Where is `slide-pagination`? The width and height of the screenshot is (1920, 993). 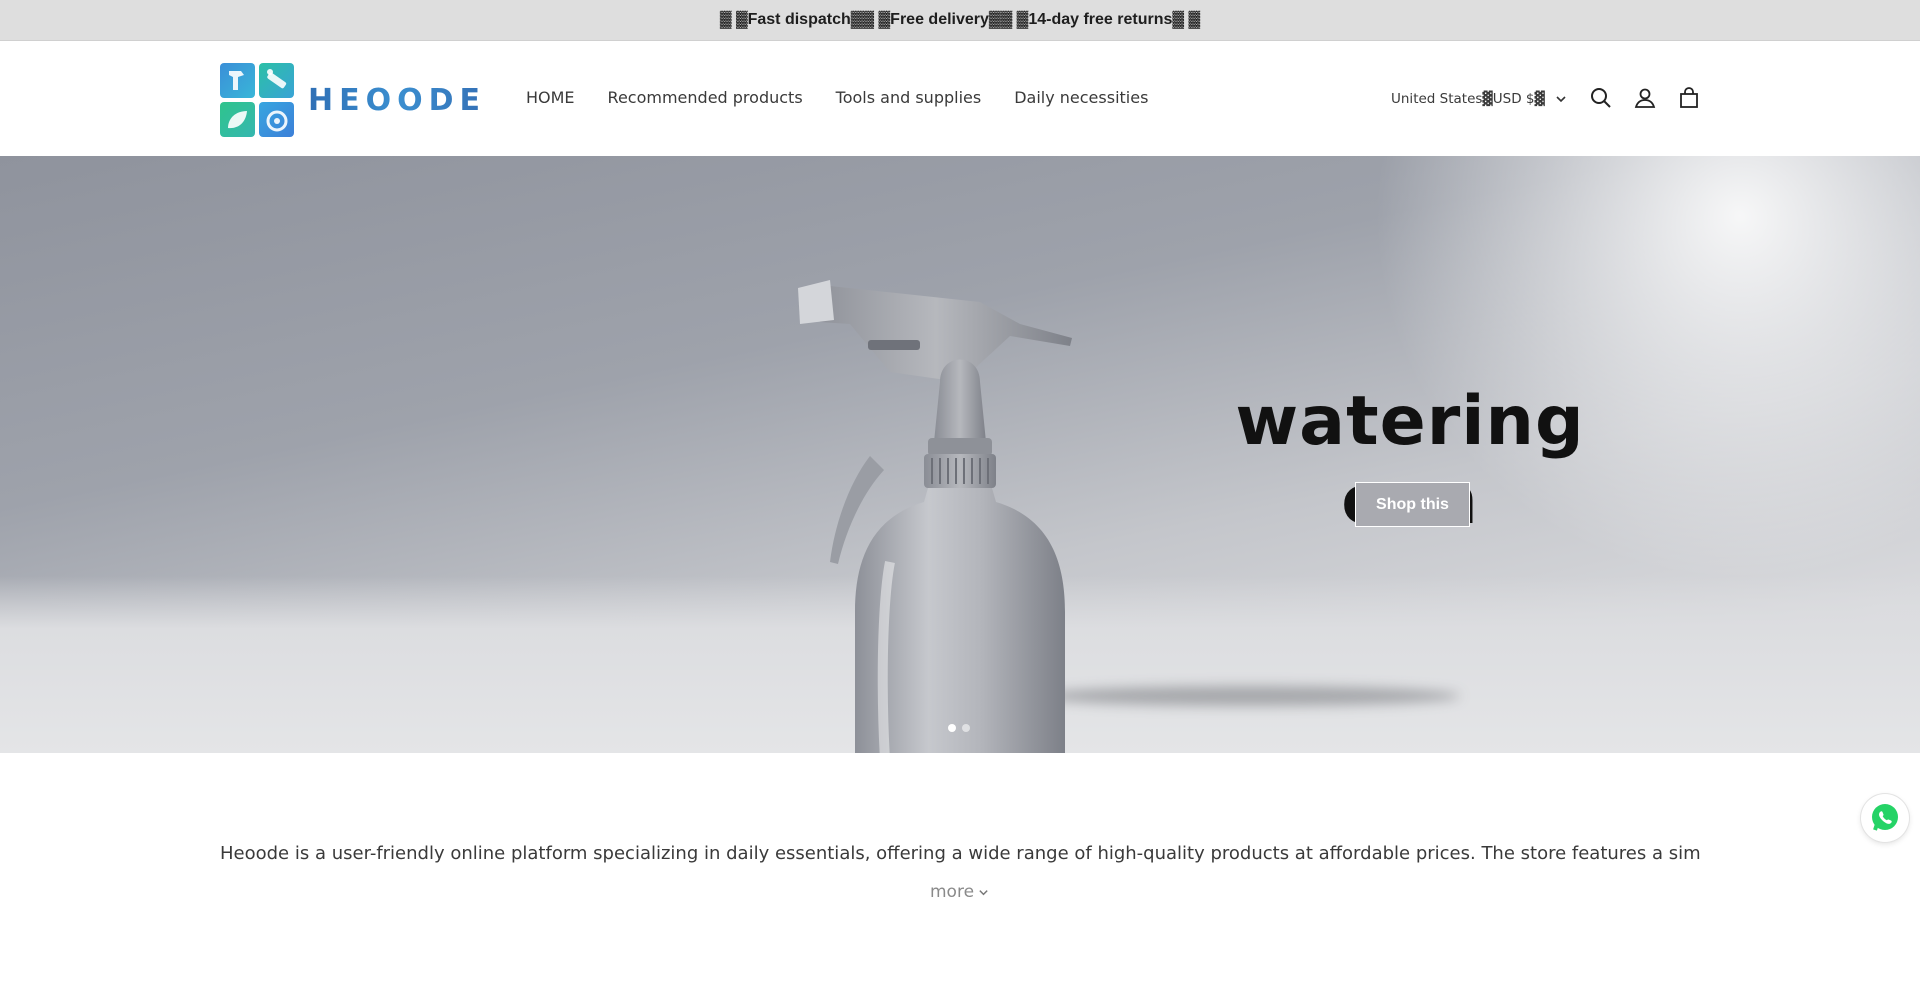
slide-pagination is located at coordinates (959, 728).